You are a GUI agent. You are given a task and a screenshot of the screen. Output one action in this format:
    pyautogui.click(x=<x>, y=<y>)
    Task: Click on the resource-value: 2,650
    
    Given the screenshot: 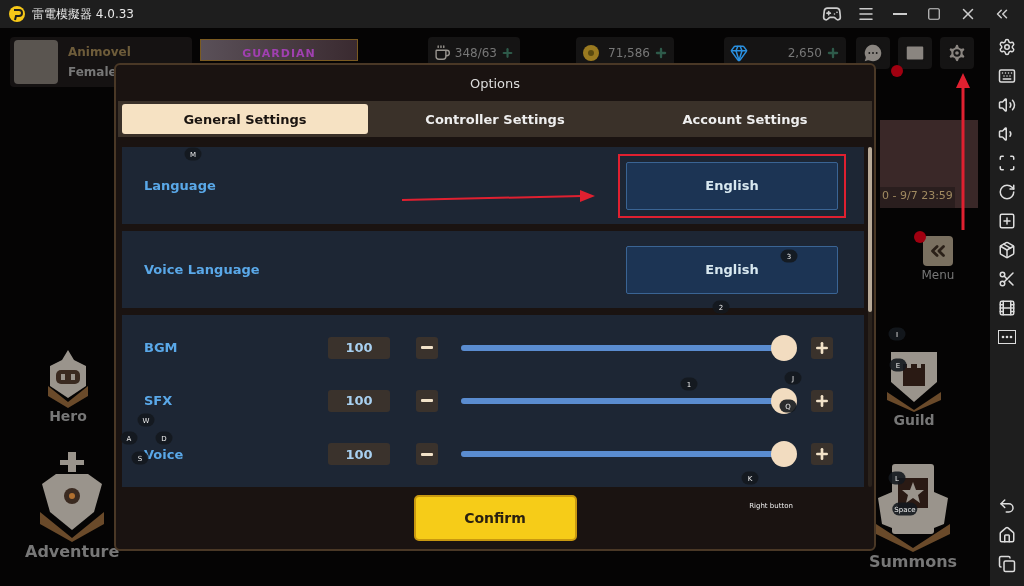 What is the action you would take?
    pyautogui.click(x=804, y=53)
    